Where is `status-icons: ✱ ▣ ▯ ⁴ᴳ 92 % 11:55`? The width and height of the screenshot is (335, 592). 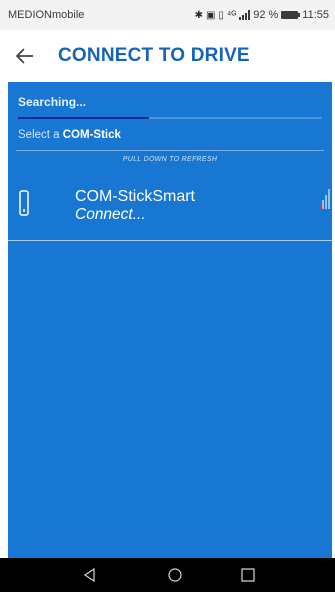 status-icons: ✱ ▣ ▯ ⁴ᴳ 92 % 11:55 is located at coordinates (262, 15).